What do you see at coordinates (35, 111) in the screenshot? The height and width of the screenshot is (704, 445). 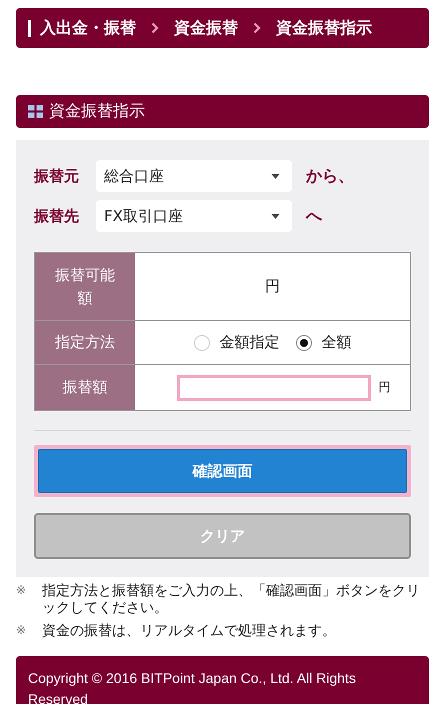 I see `grid-icon` at bounding box center [35, 111].